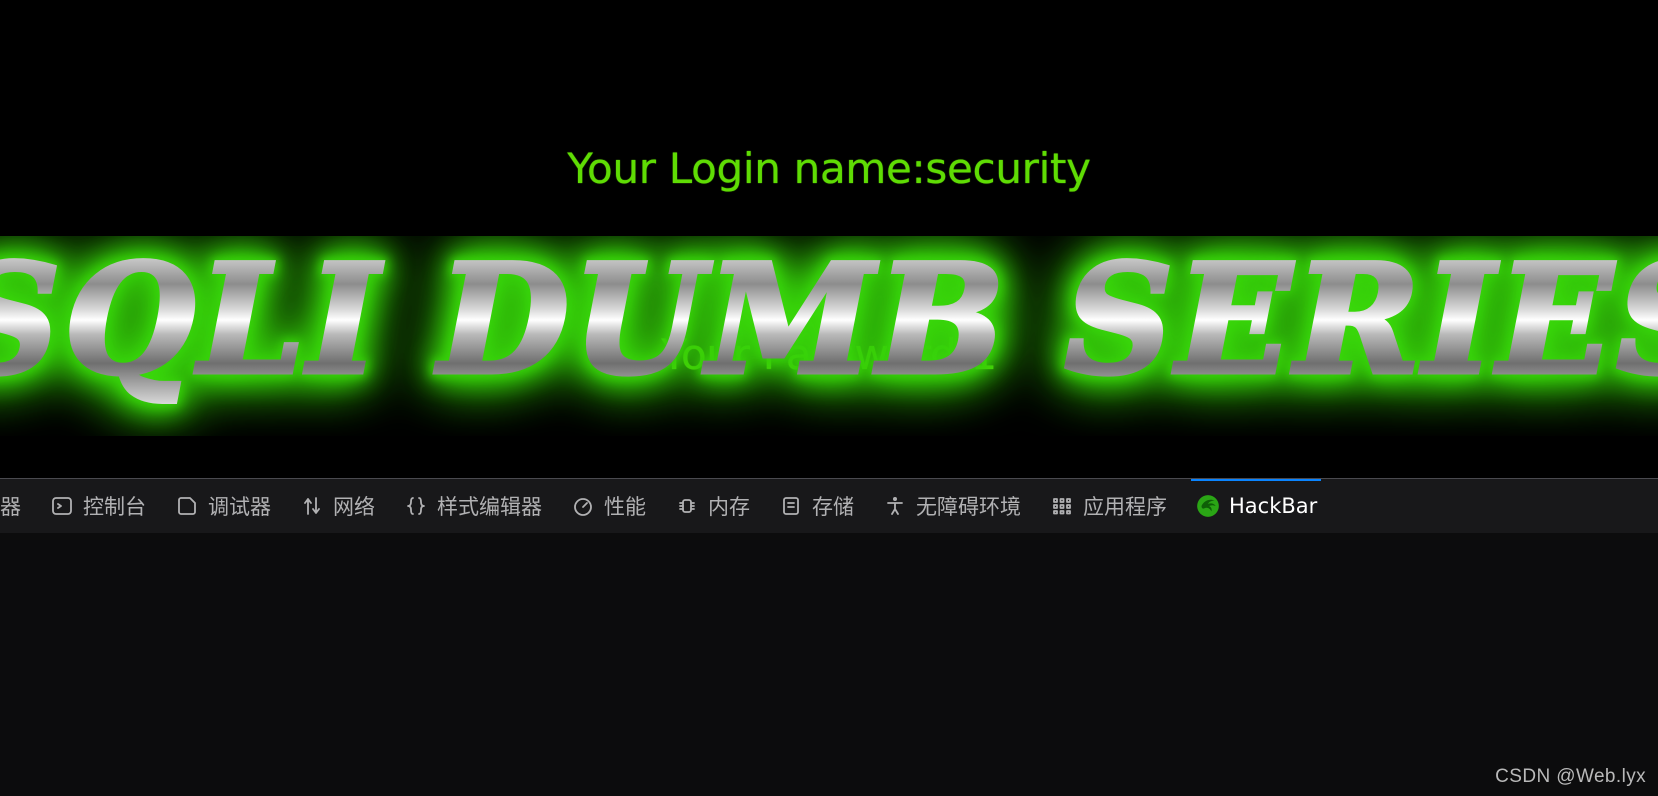 This screenshot has height=796, width=1658. Describe the element at coordinates (1062, 506) in the screenshot. I see `application-icon` at that location.